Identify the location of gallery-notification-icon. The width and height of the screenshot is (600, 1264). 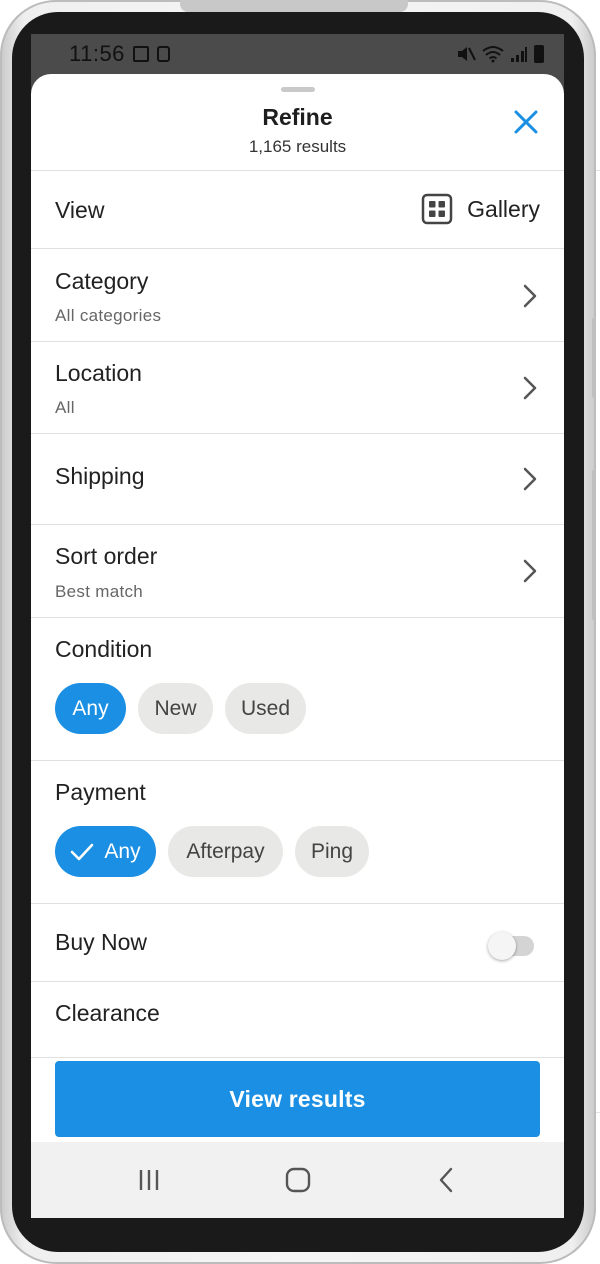
(140, 54).